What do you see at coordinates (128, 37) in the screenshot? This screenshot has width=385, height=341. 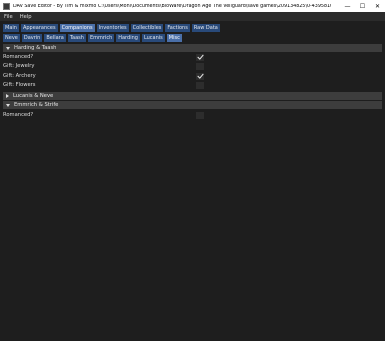 I see `tab-harding: Harding` at bounding box center [128, 37].